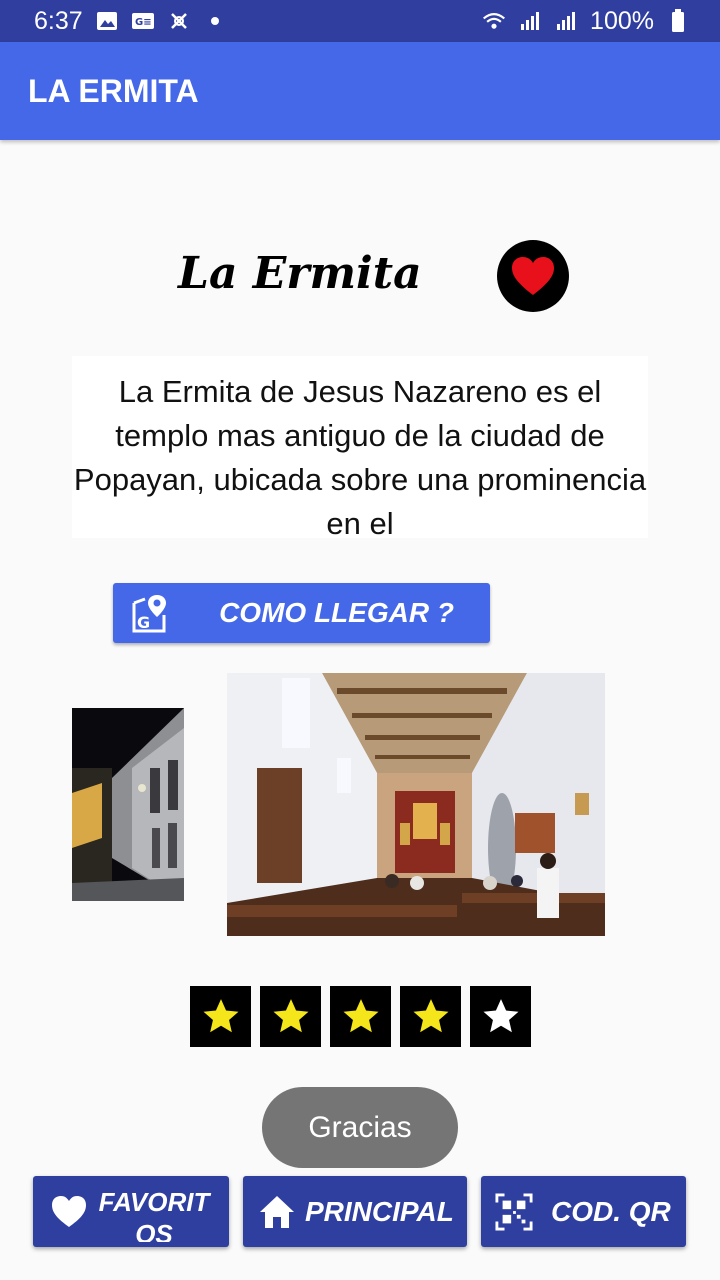 The width and height of the screenshot is (720, 1280). What do you see at coordinates (113, 90) in the screenshot?
I see `app-bar-title: LA ERMITA` at bounding box center [113, 90].